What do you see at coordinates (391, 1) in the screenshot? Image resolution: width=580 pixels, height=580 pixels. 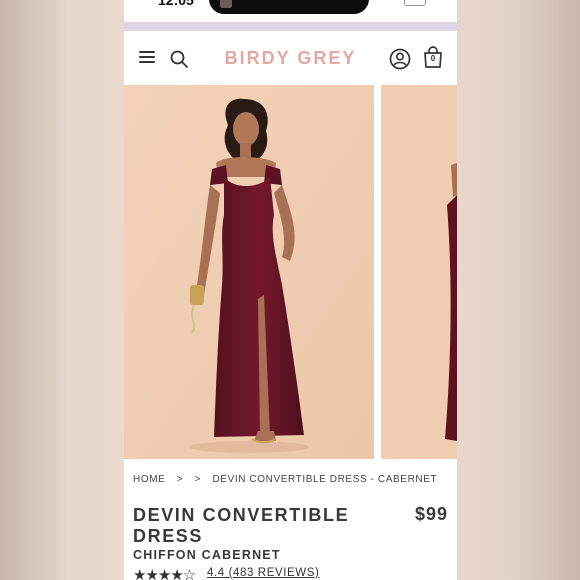 I see `location-icon: ▲` at bounding box center [391, 1].